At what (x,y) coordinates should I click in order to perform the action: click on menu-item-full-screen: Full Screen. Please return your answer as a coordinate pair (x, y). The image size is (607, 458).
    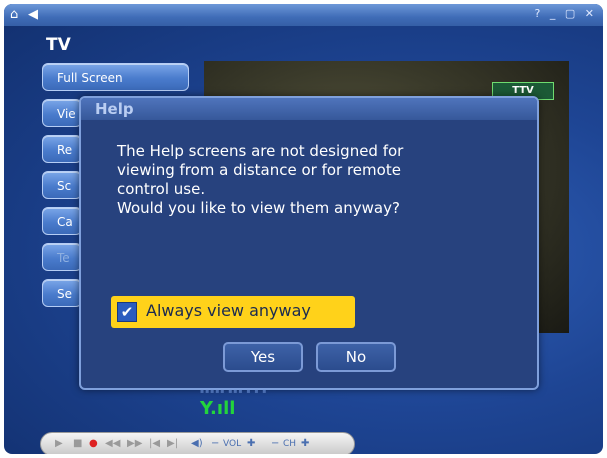
    Looking at the image, I should click on (115, 77).